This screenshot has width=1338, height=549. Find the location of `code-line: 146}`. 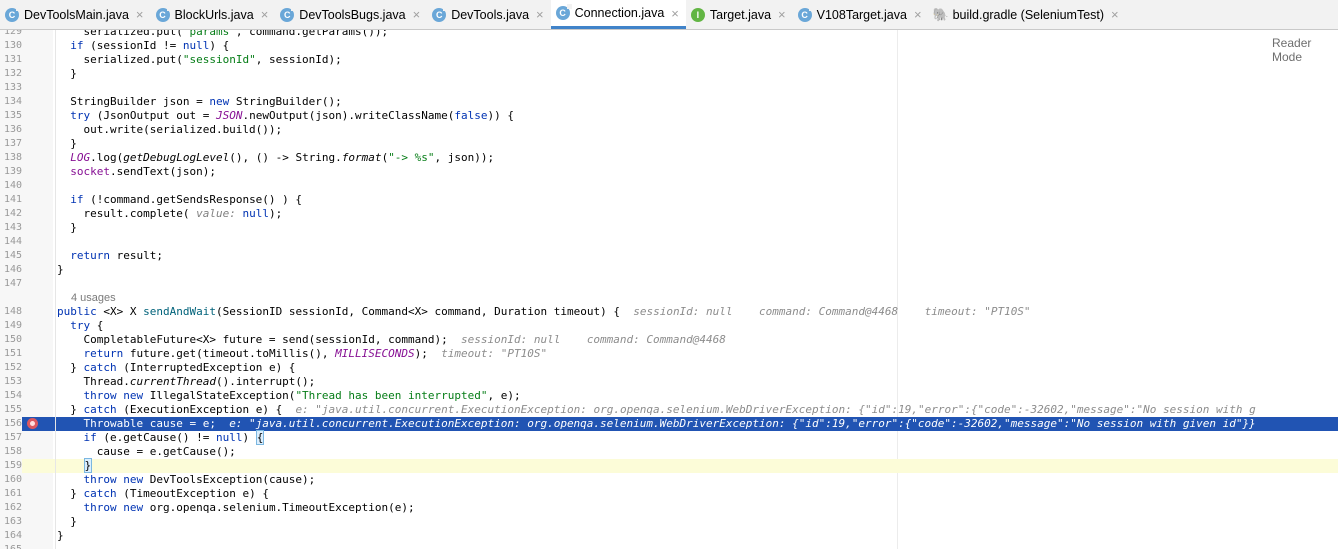

code-line: 146} is located at coordinates (669, 270).